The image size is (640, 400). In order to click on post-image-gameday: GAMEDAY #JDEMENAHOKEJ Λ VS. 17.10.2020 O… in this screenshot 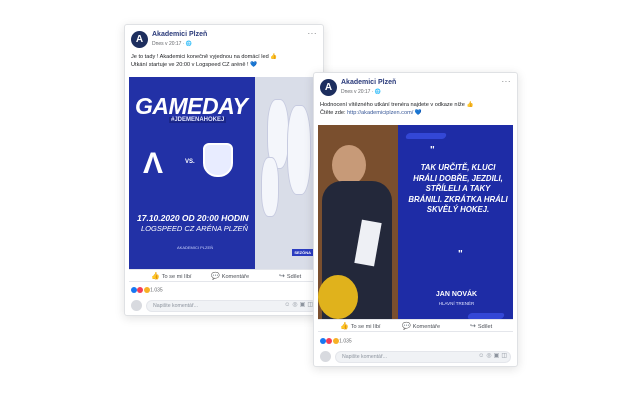, I will do `click(224, 173)`.